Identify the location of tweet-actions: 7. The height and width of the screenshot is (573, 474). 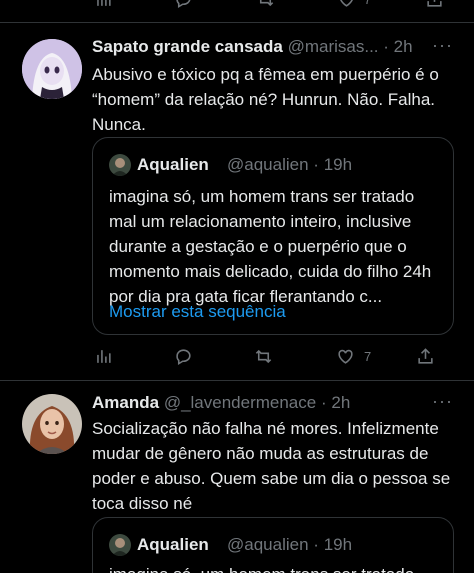
(267, 358).